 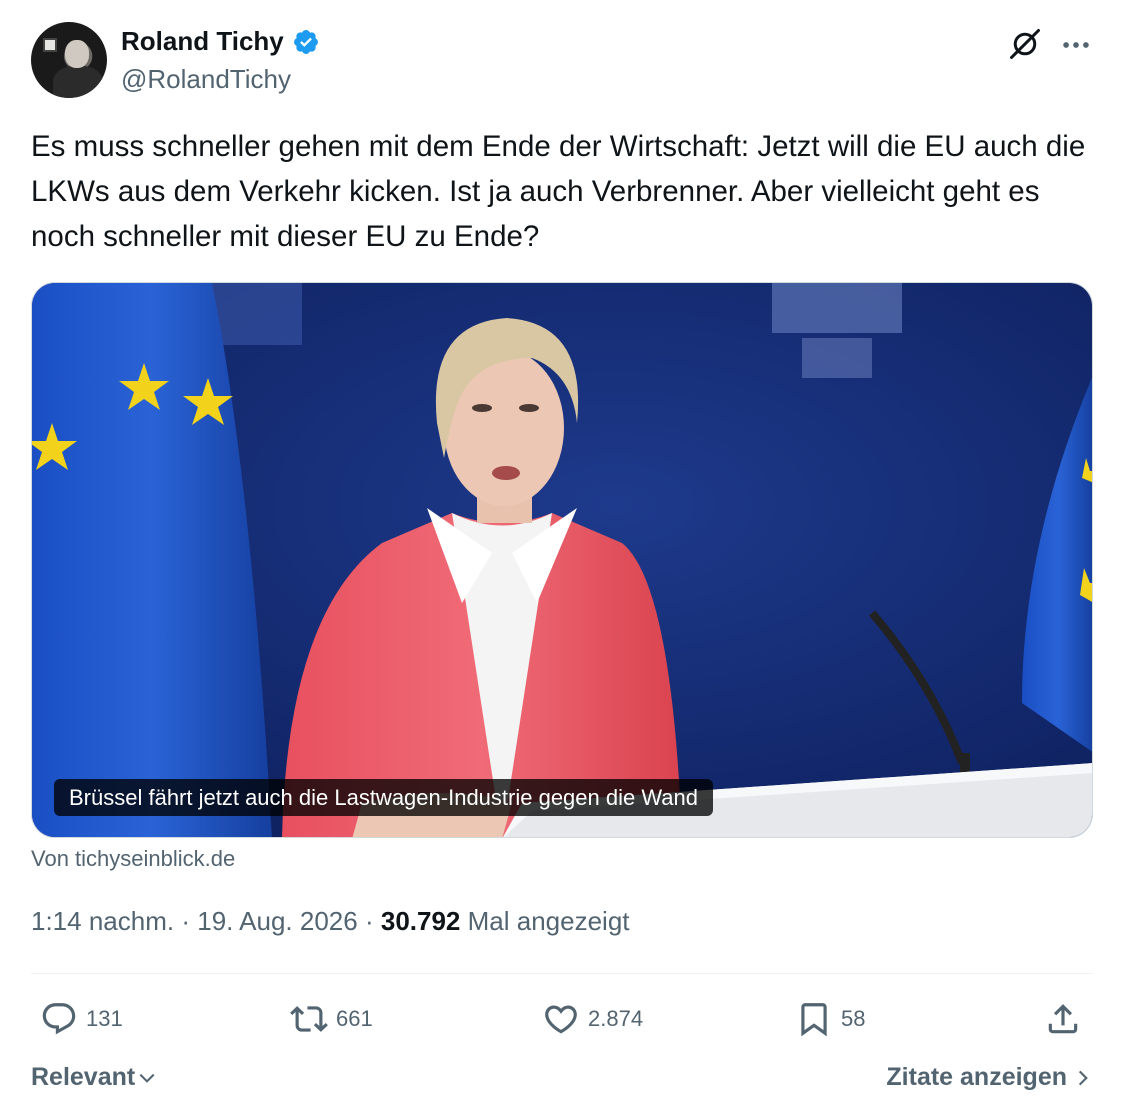 What do you see at coordinates (562, 61) in the screenshot?
I see `tweet-header: Roland Tichy @RolandTichy` at bounding box center [562, 61].